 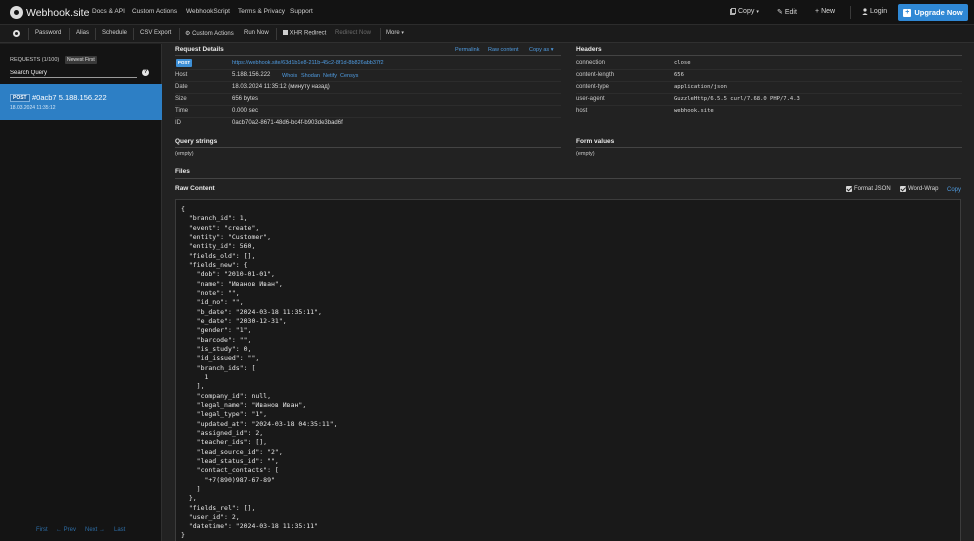 I want to click on raw-content-title: Raw Content, so click(x=195, y=188).